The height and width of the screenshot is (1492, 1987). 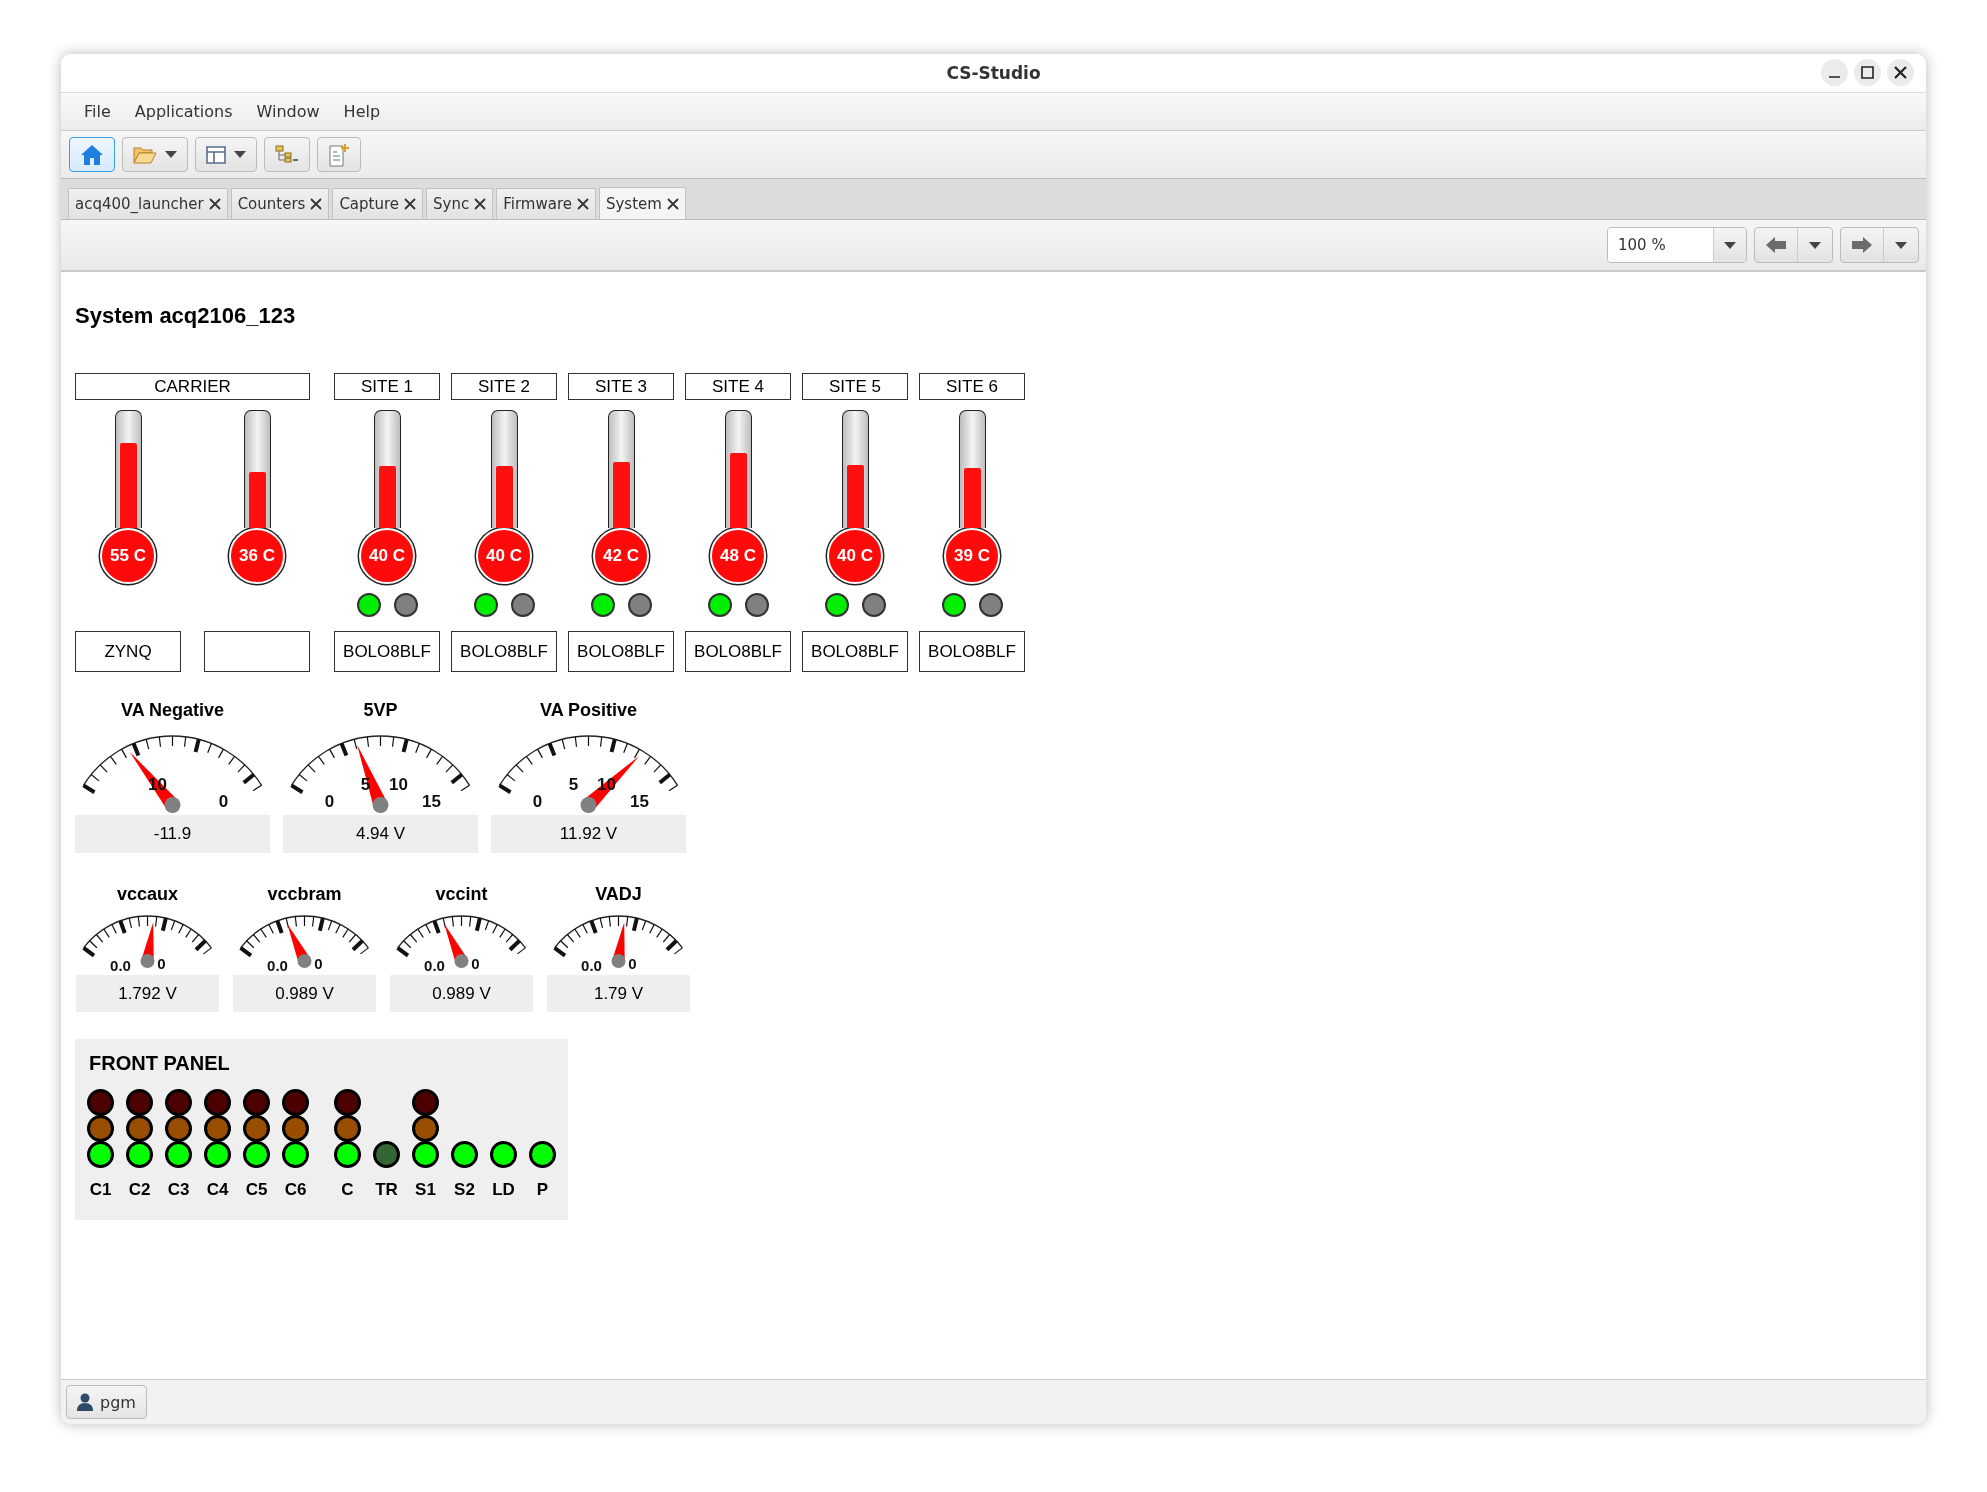 I want to click on close-button, so click(x=1900, y=72).